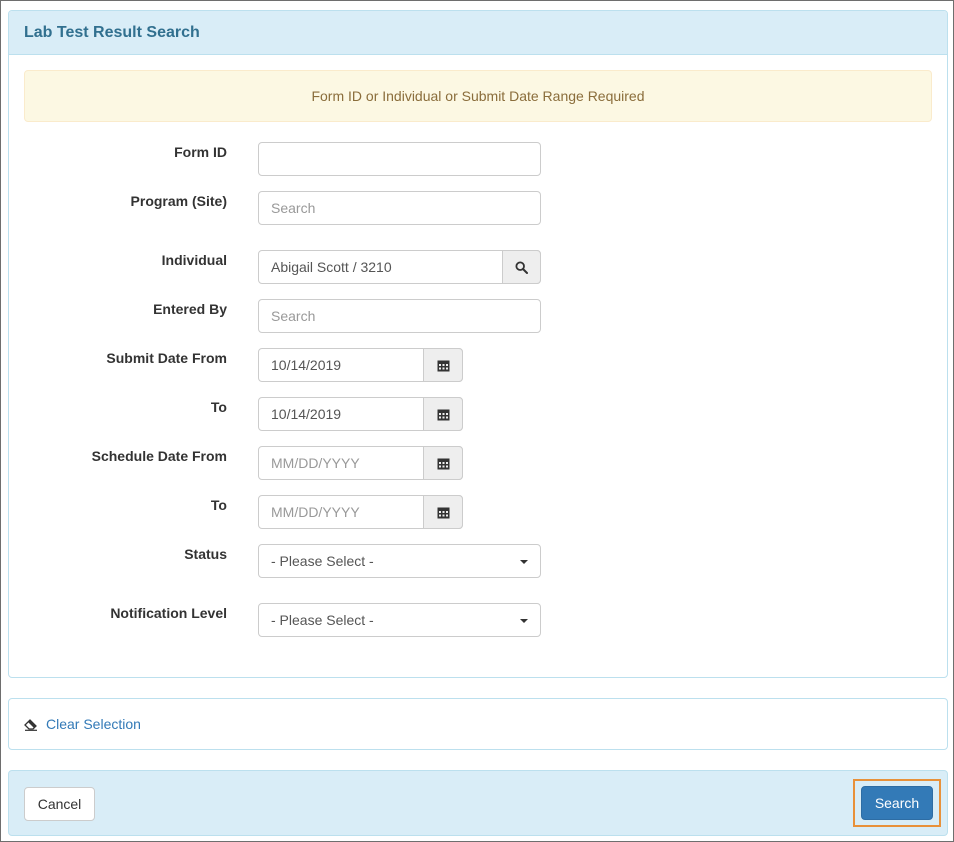  What do you see at coordinates (200, 152) in the screenshot?
I see `form-id-label: Form ID` at bounding box center [200, 152].